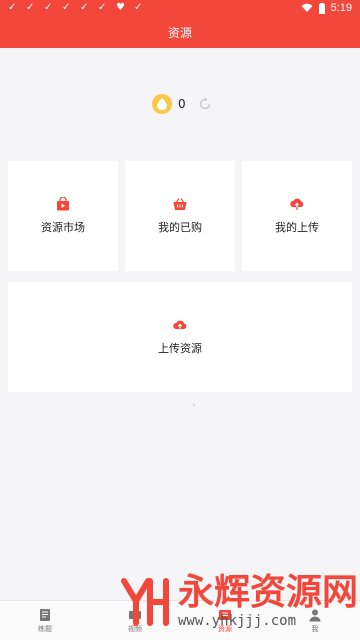 Image resolution: width=360 pixels, height=640 pixels. What do you see at coordinates (297, 216) in the screenshot?
I see `my-uploads-card: 我的上传` at bounding box center [297, 216].